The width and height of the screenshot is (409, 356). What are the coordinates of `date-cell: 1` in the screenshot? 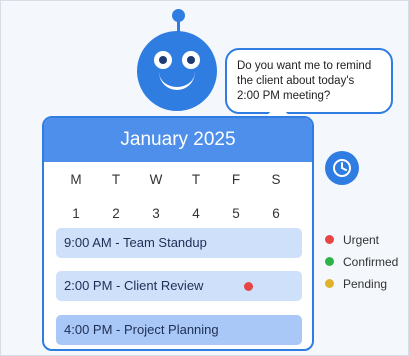 It's located at (76, 213).